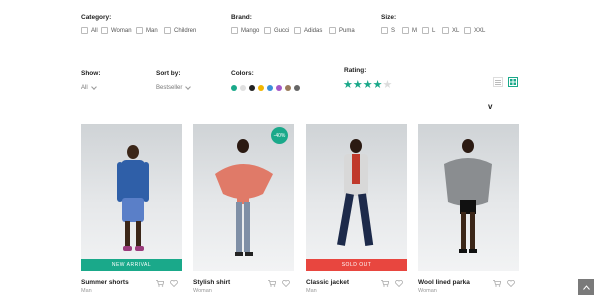  Describe the element at coordinates (211, 282) in the screenshot. I see `product-name: Stylish shirt` at that location.